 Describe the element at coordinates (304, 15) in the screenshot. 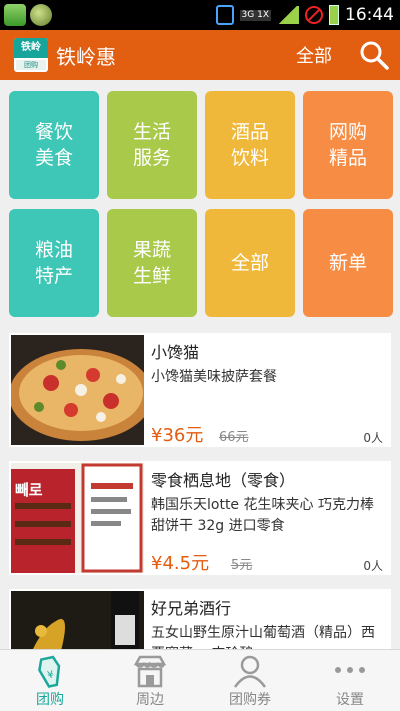

I see `system-icons: 3G 1X 16:44` at that location.